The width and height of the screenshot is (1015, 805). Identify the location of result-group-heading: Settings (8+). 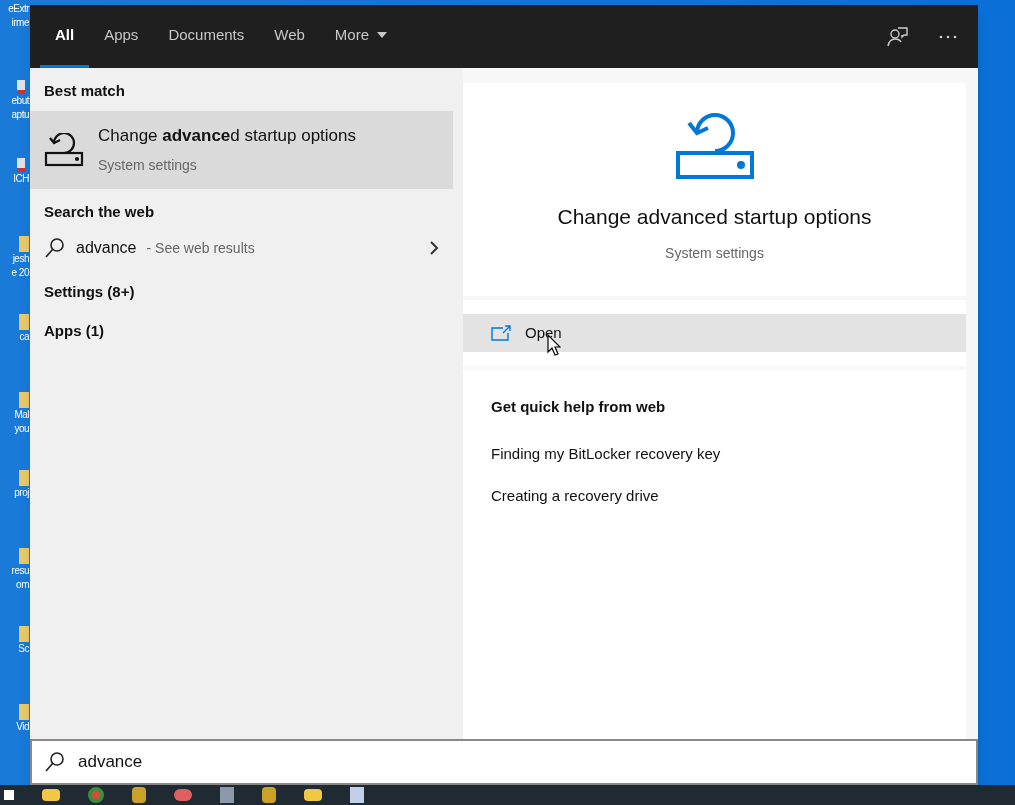
(241, 292).